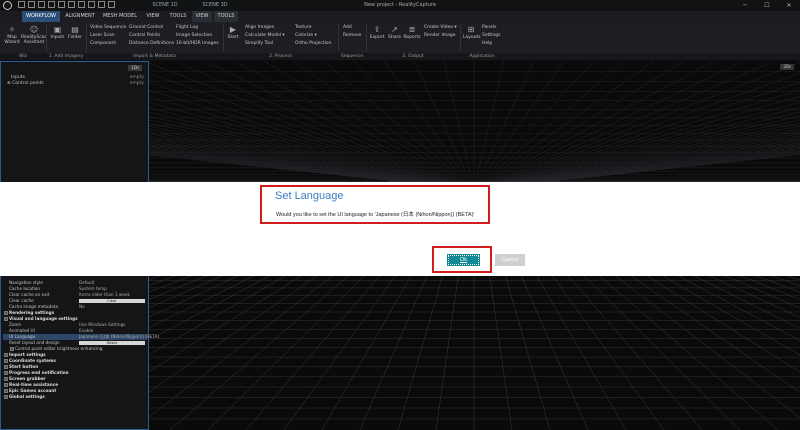 The image size is (800, 430). I want to click on save-project-icon, so click(41, 4).